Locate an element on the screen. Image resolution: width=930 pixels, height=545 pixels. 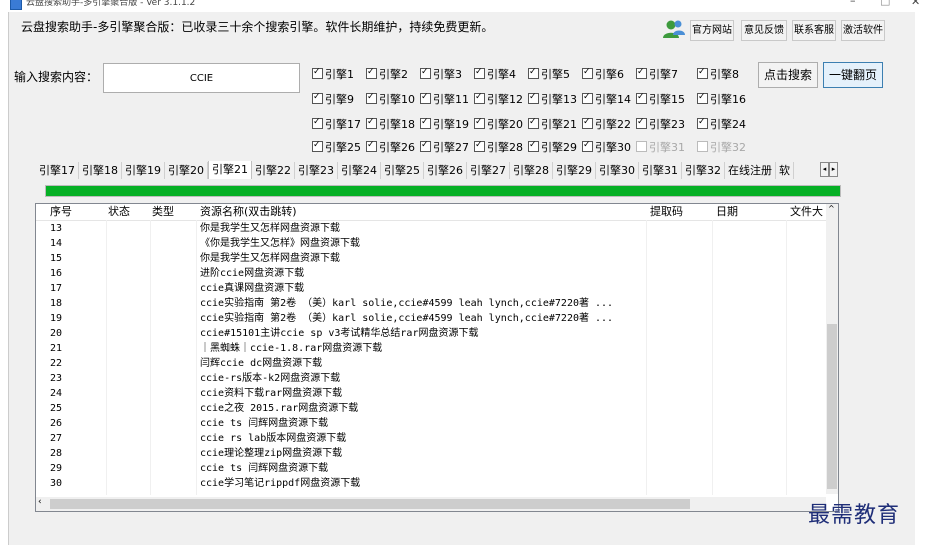
close-button: ✕ is located at coordinates (915, 4).